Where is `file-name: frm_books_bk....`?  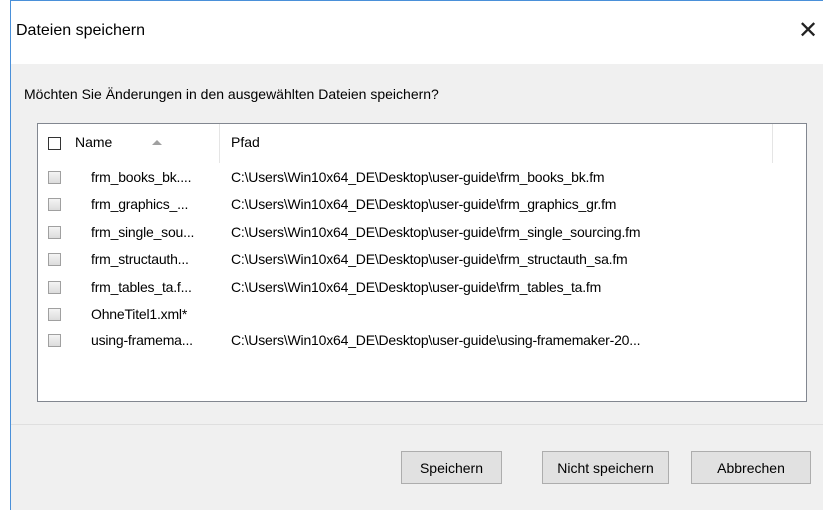
file-name: frm_books_bk.... is located at coordinates (141, 177).